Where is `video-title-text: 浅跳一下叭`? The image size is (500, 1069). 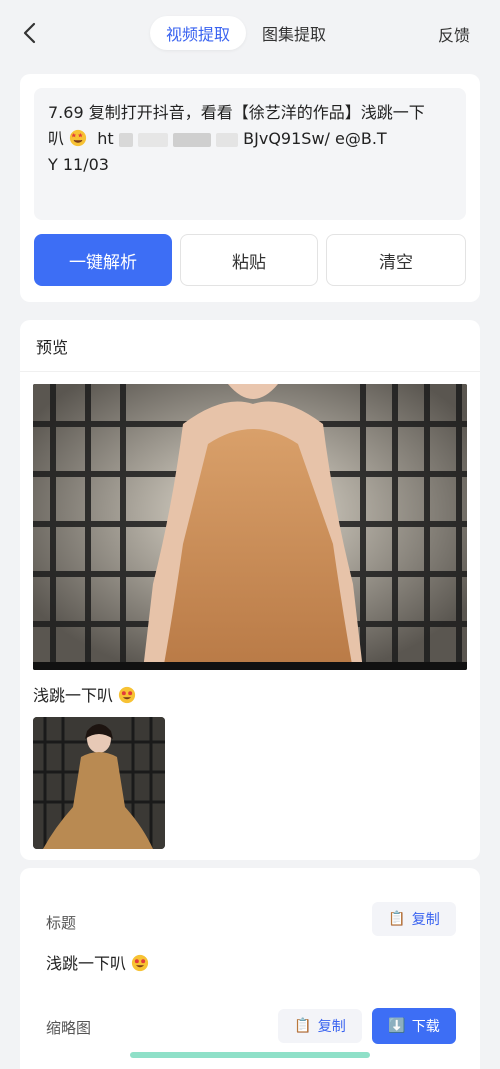
video-title-text: 浅跳一下叭 is located at coordinates (73, 695).